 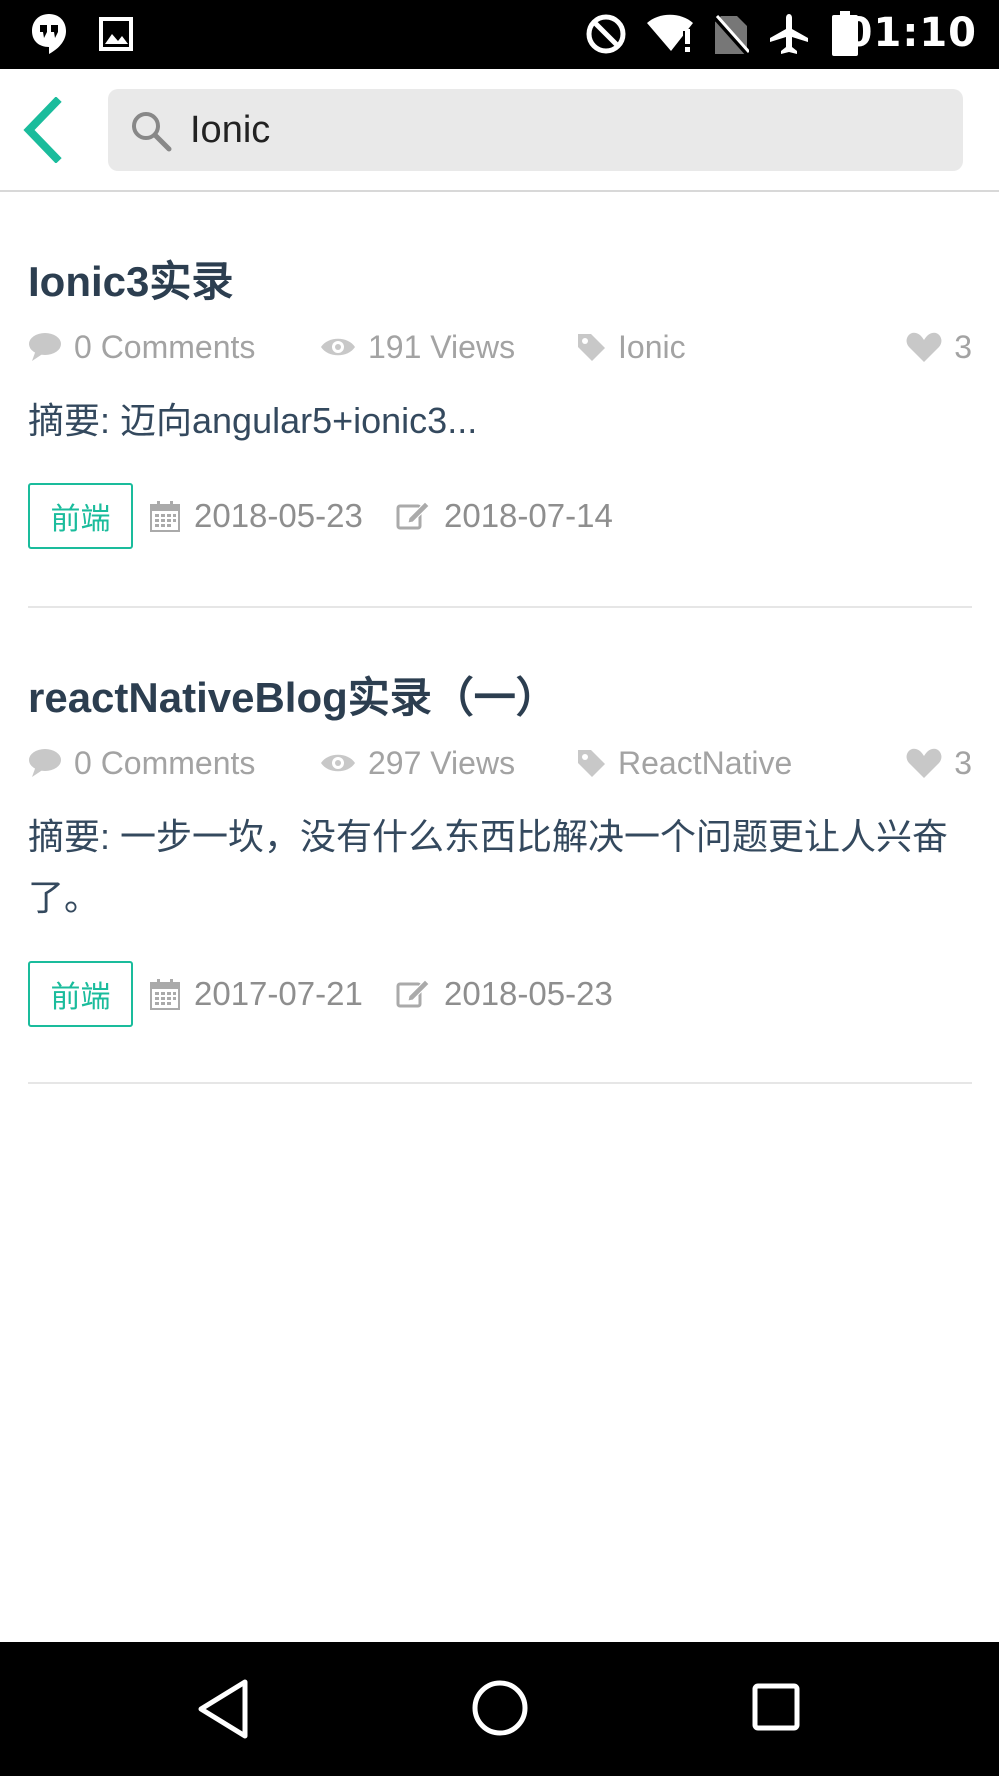 I want to click on article-footer: 前端 2018-05-23 2018-07-14, so click(x=500, y=516).